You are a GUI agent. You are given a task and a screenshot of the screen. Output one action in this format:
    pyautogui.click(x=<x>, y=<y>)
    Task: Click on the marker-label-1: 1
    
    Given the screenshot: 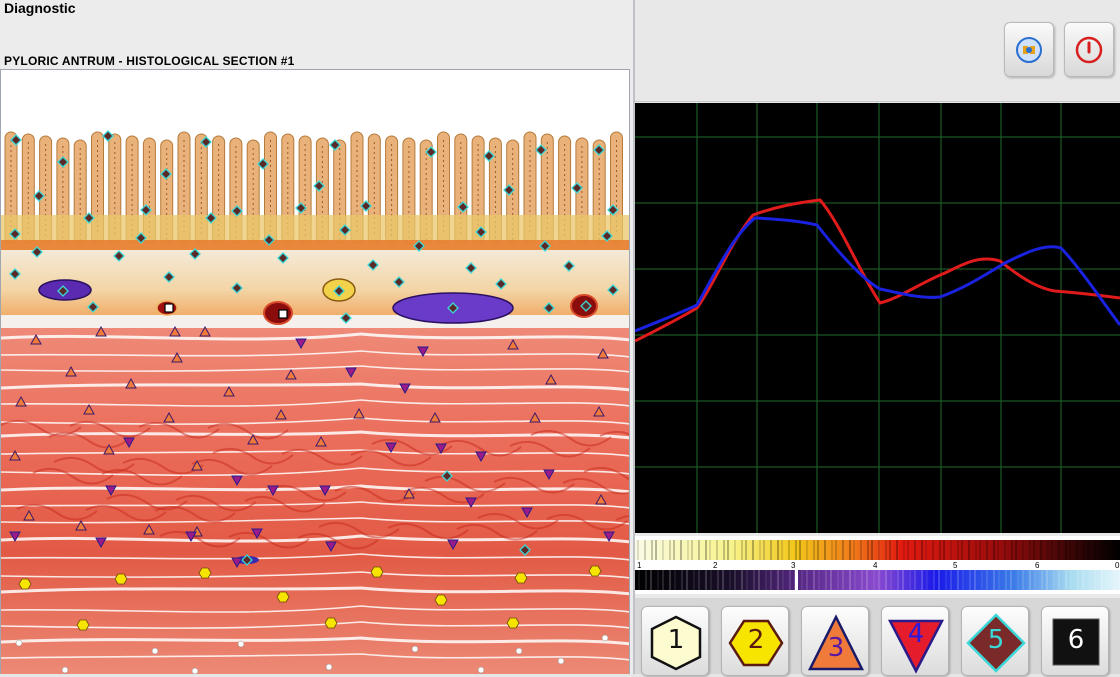 What is the action you would take?
    pyautogui.click(x=676, y=640)
    